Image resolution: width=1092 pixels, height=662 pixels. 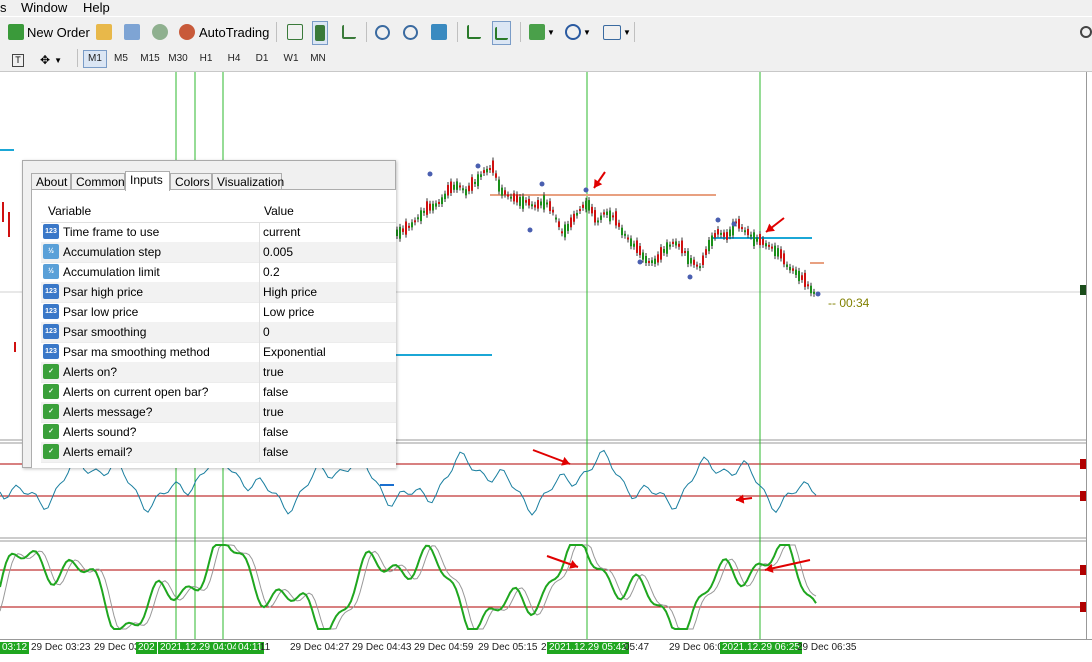 What do you see at coordinates (206, 59) in the screenshot?
I see `timeframe-button-h1: H1` at bounding box center [206, 59].